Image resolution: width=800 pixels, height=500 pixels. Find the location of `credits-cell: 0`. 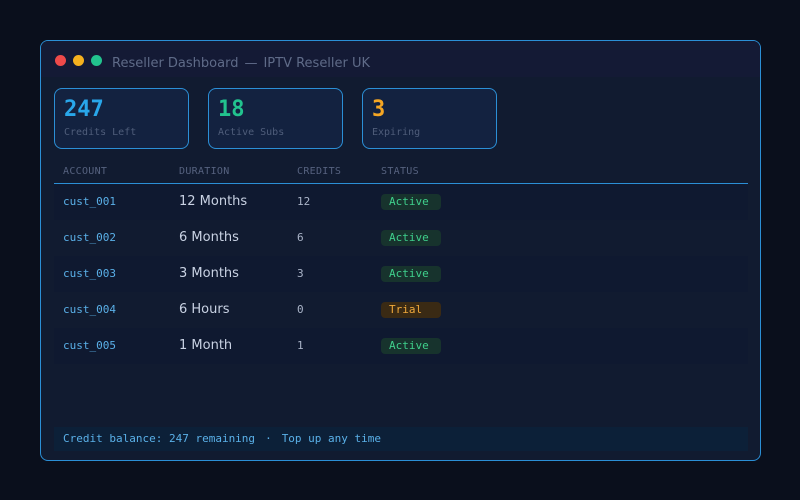

credits-cell: 0 is located at coordinates (300, 309).